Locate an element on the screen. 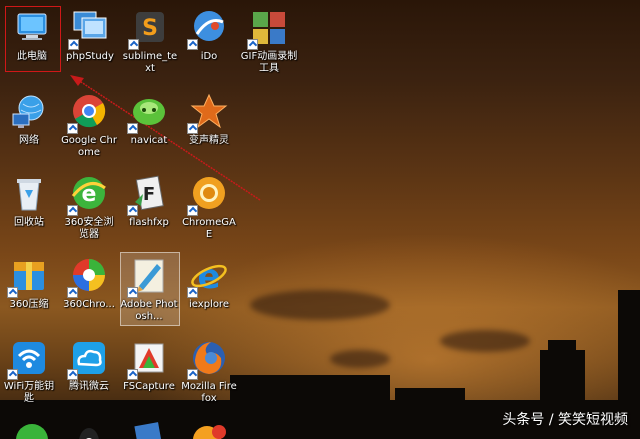 The height and width of the screenshot is (439, 640). desktop-icon-chromegae: ChromeGAE is located at coordinates (209, 207).